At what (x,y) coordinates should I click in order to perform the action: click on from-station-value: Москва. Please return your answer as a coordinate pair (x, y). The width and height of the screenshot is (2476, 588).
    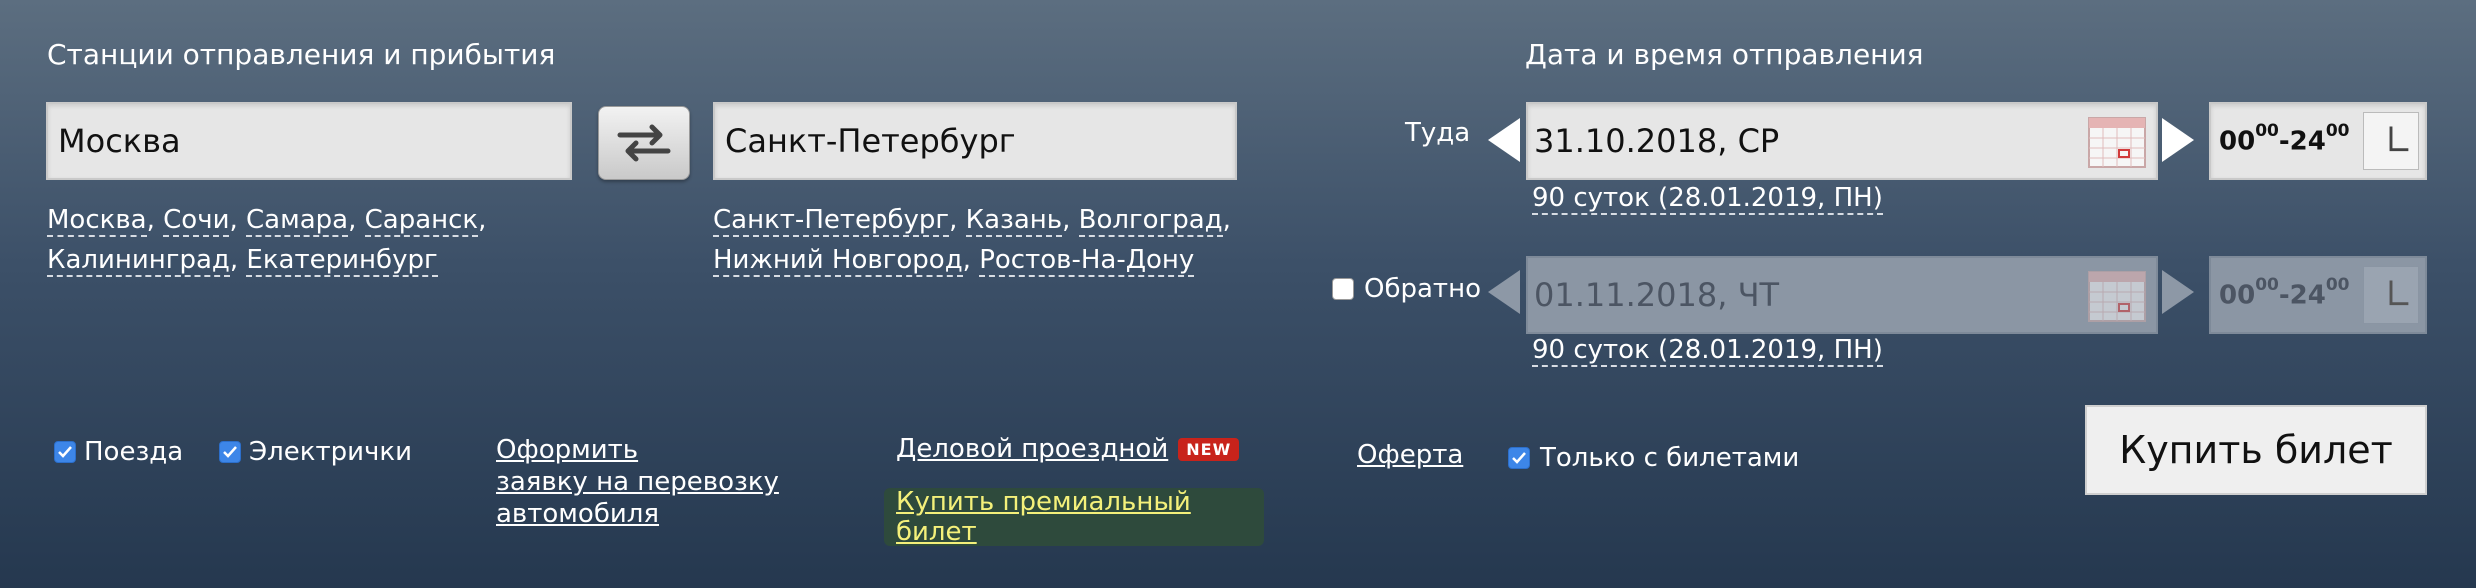
    Looking at the image, I should click on (119, 141).